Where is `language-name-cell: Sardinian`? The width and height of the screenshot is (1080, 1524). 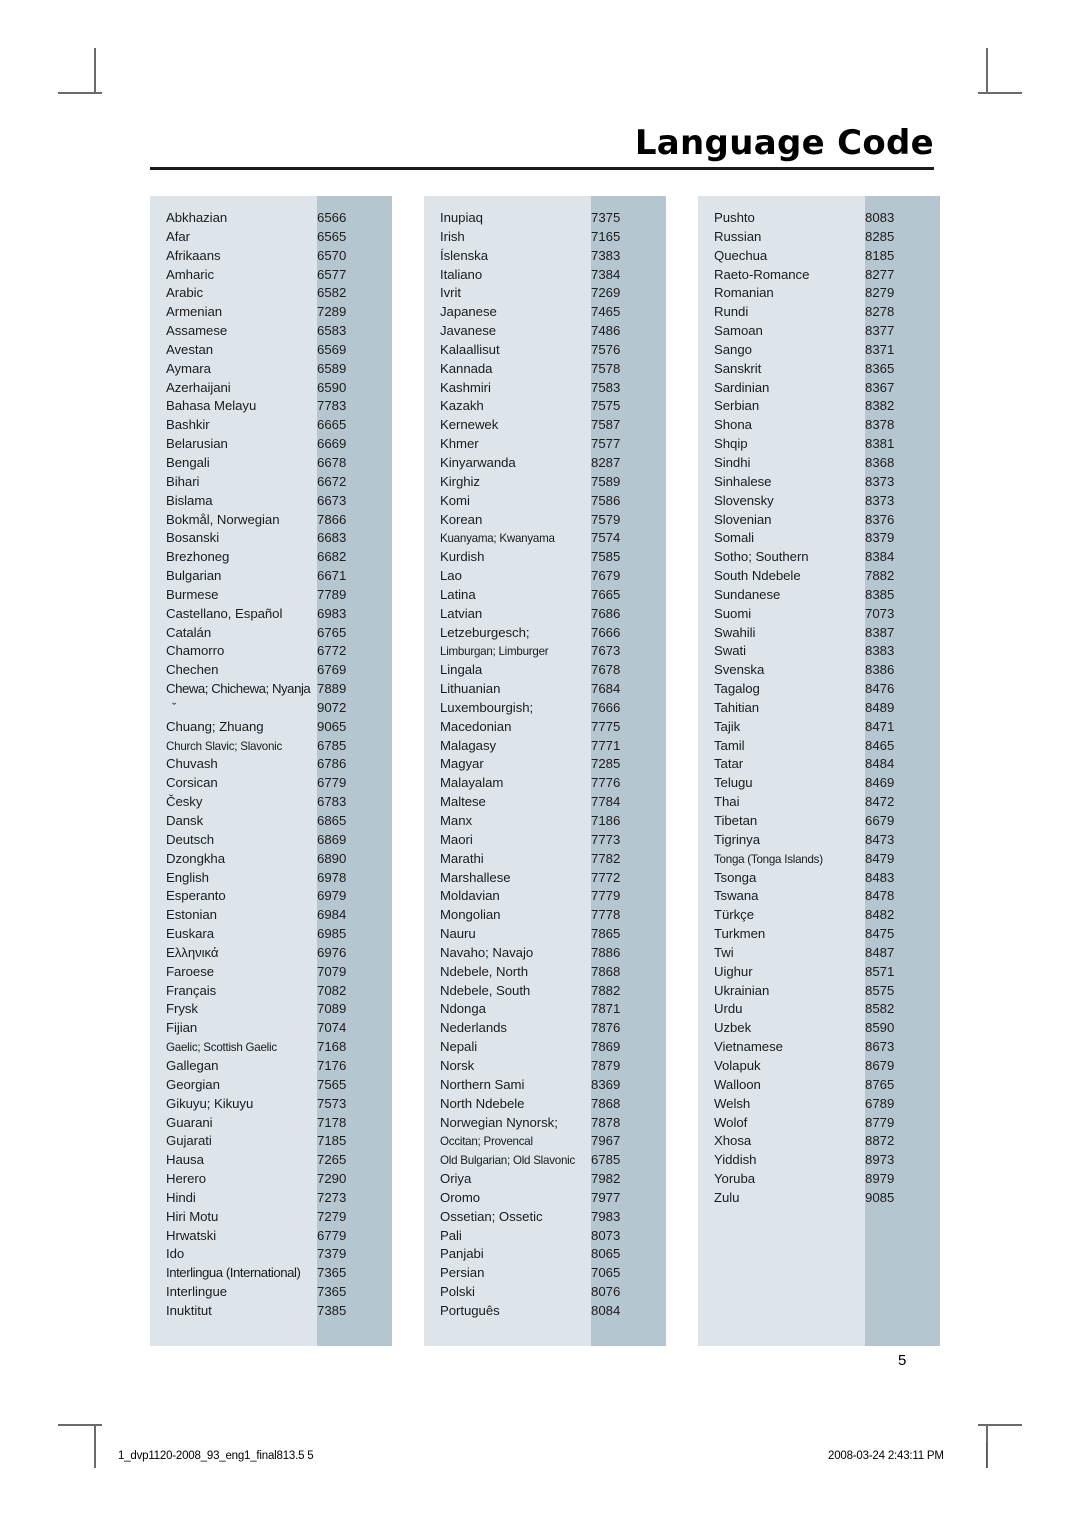
language-name-cell: Sardinian is located at coordinates (742, 387).